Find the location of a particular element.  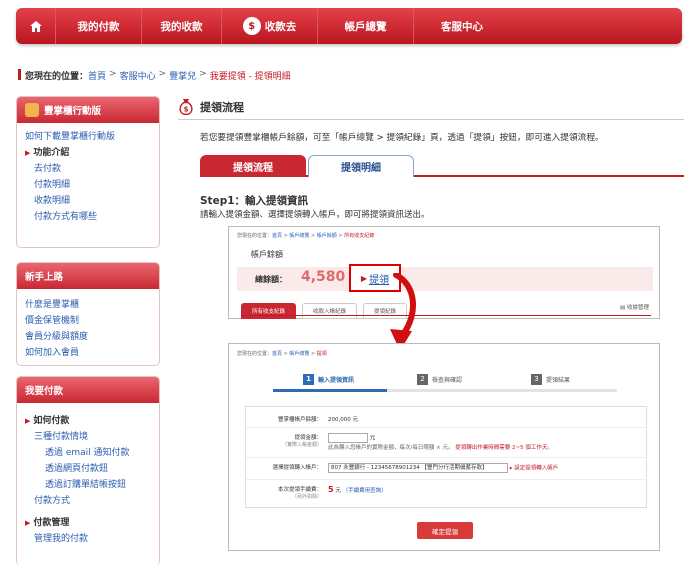

form-key-sub: （另外扣除） is located at coordinates (306, 497).